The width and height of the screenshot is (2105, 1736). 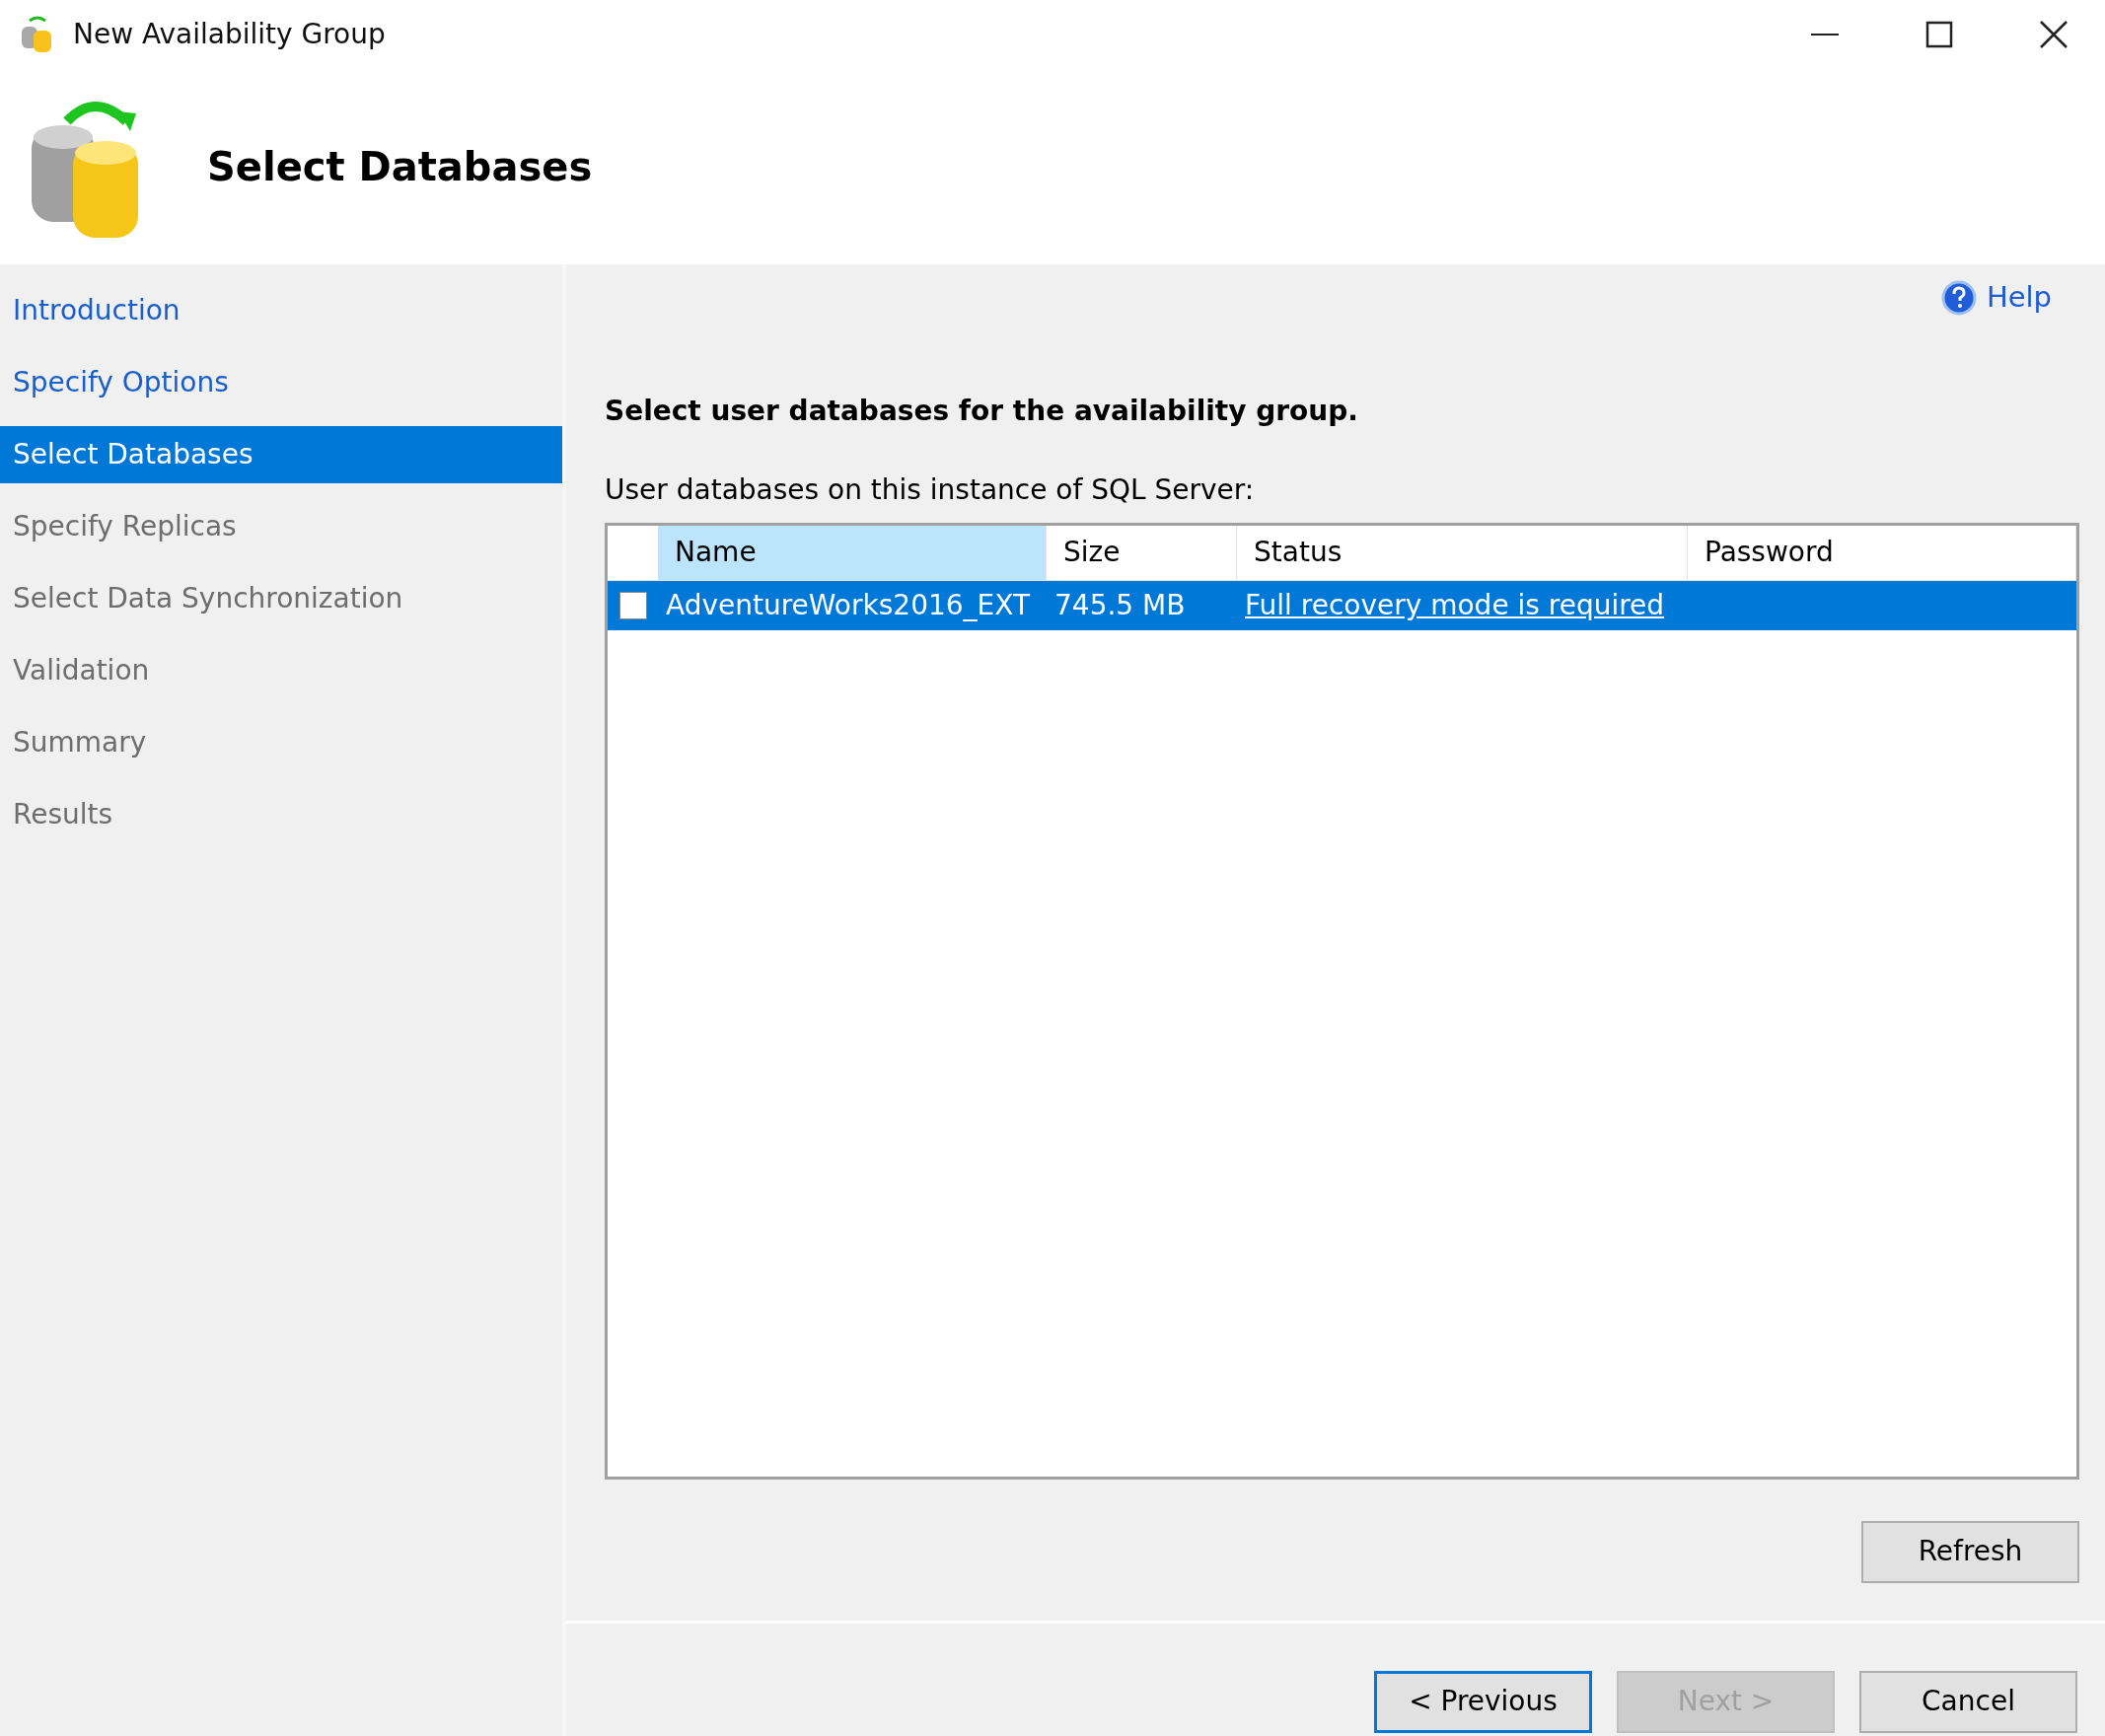 What do you see at coordinates (1970, 1551) in the screenshot?
I see `refresh-button: Refresh` at bounding box center [1970, 1551].